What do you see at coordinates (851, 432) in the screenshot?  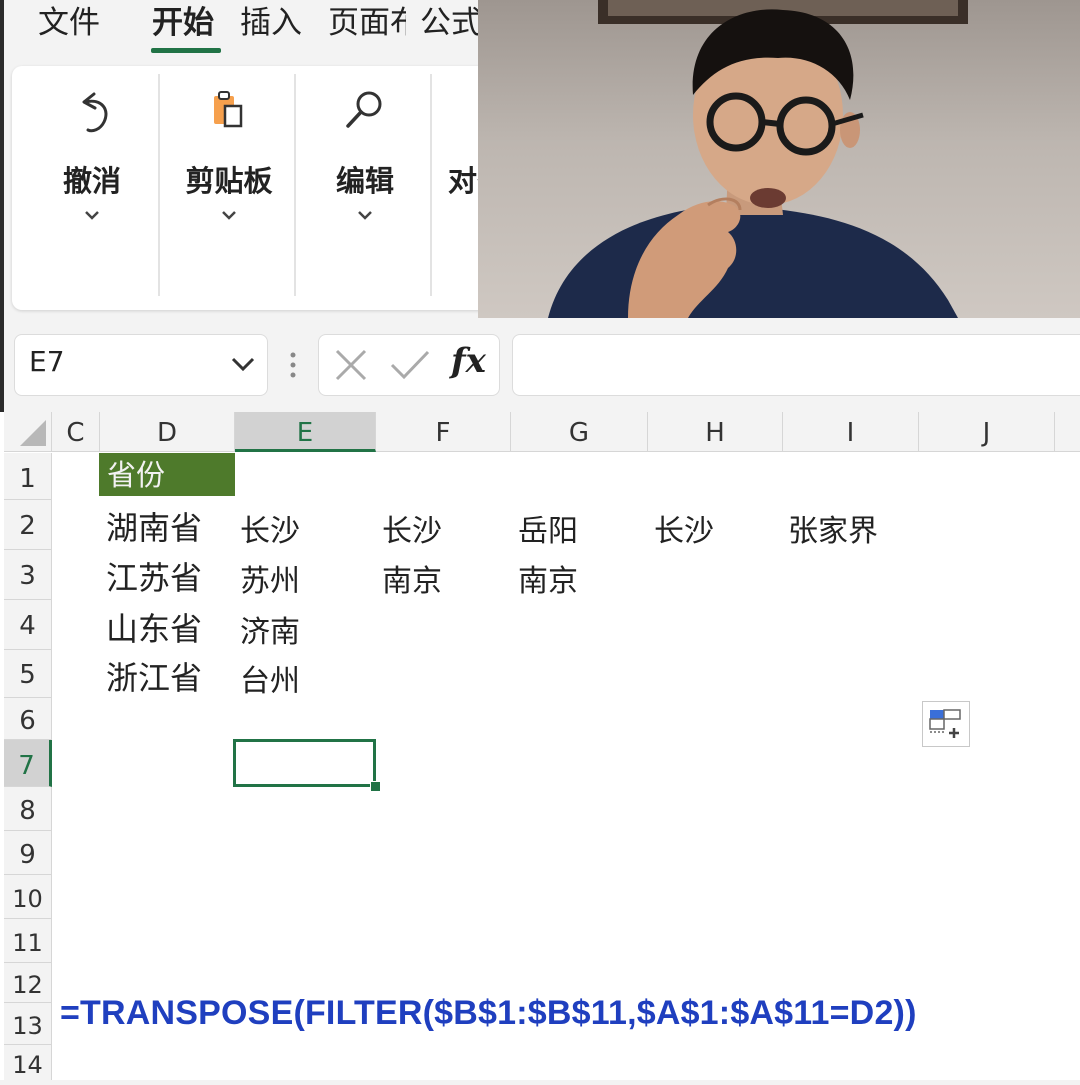 I see `column-header: I` at bounding box center [851, 432].